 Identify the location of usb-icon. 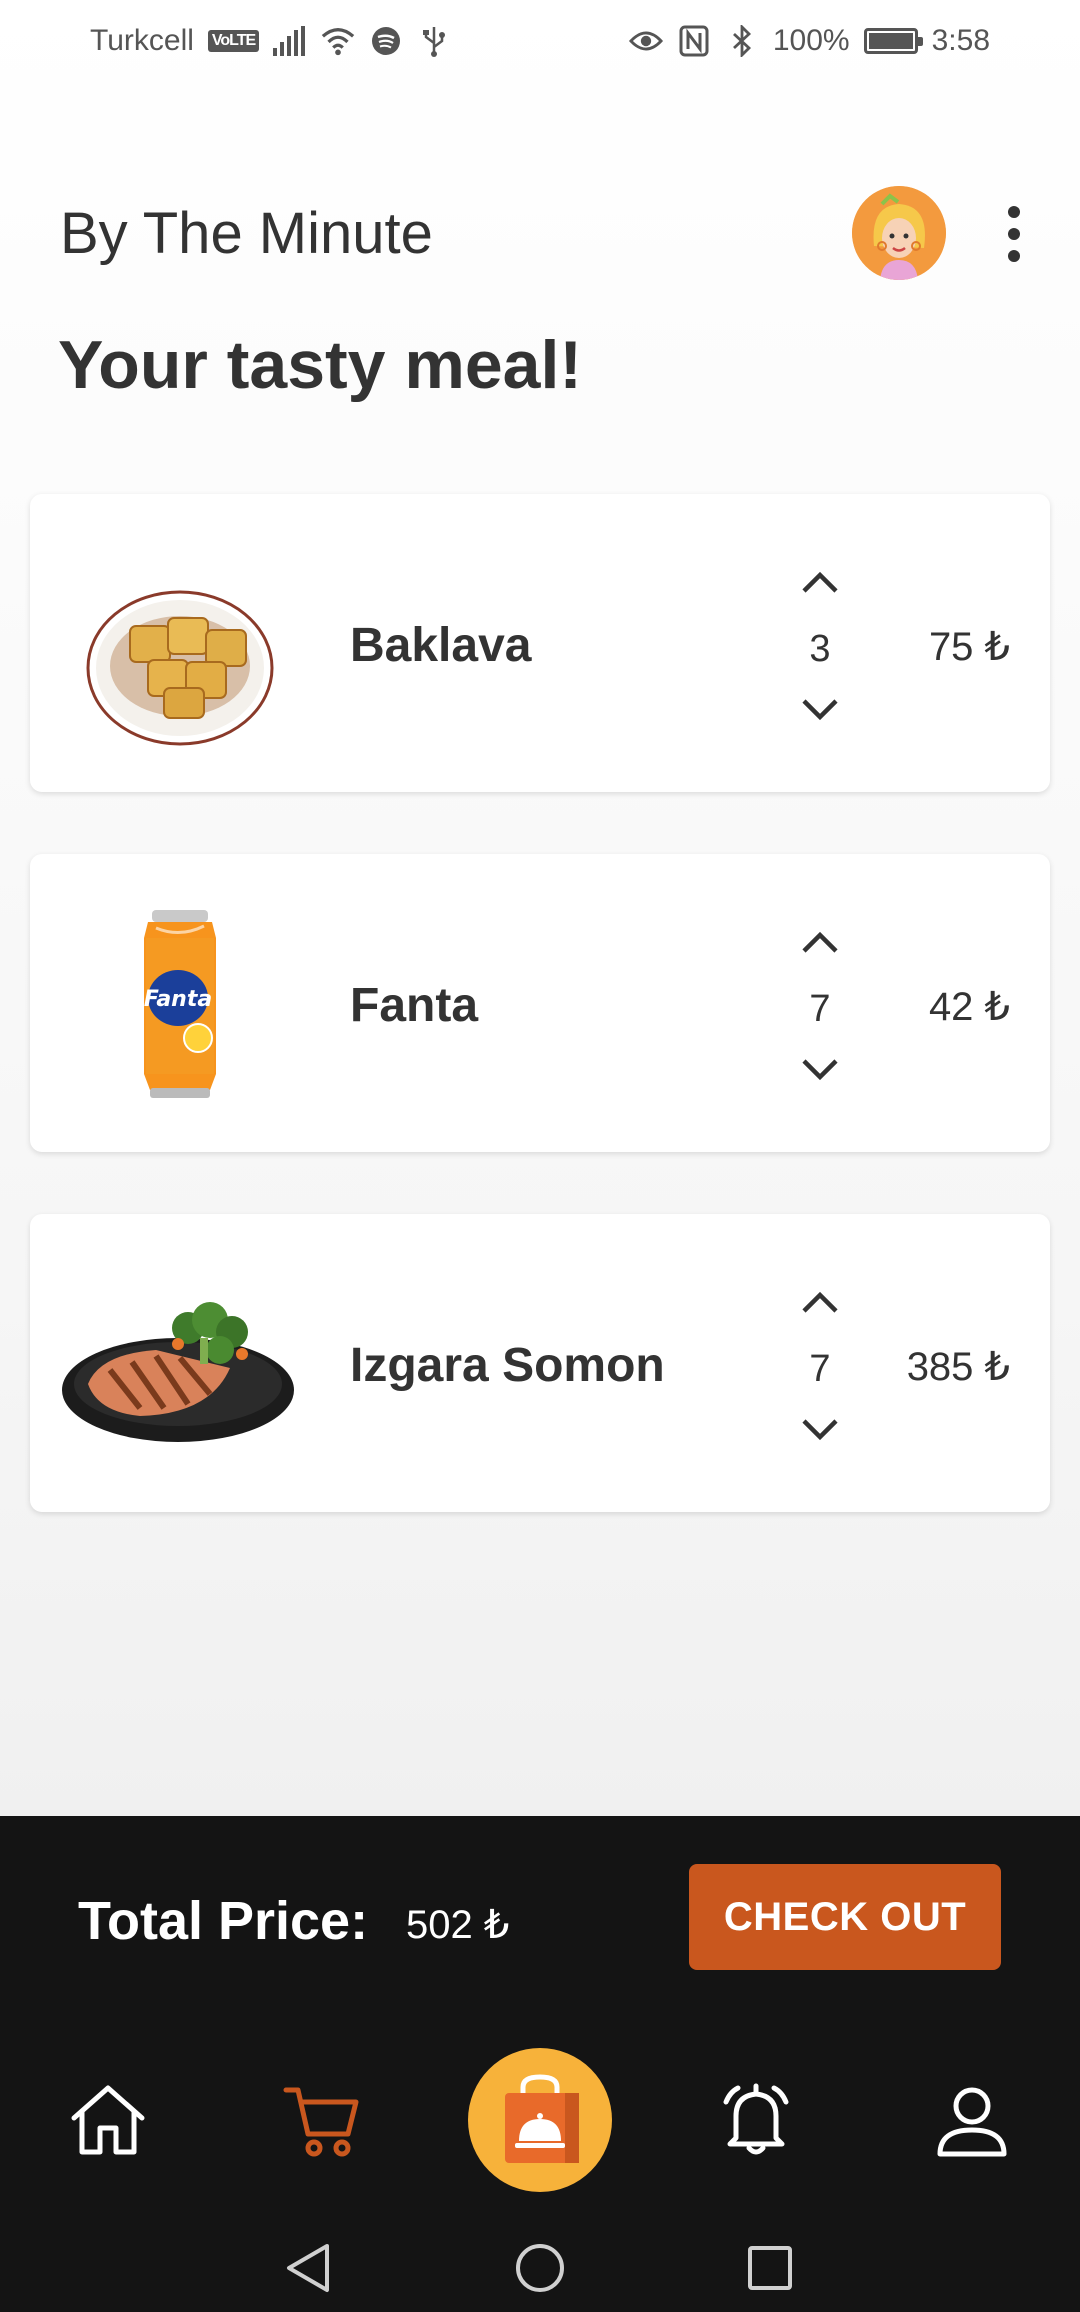
(434, 41).